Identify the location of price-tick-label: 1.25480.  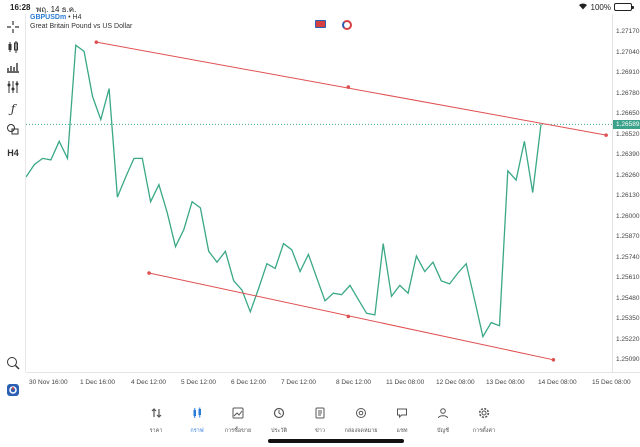
(628, 298).